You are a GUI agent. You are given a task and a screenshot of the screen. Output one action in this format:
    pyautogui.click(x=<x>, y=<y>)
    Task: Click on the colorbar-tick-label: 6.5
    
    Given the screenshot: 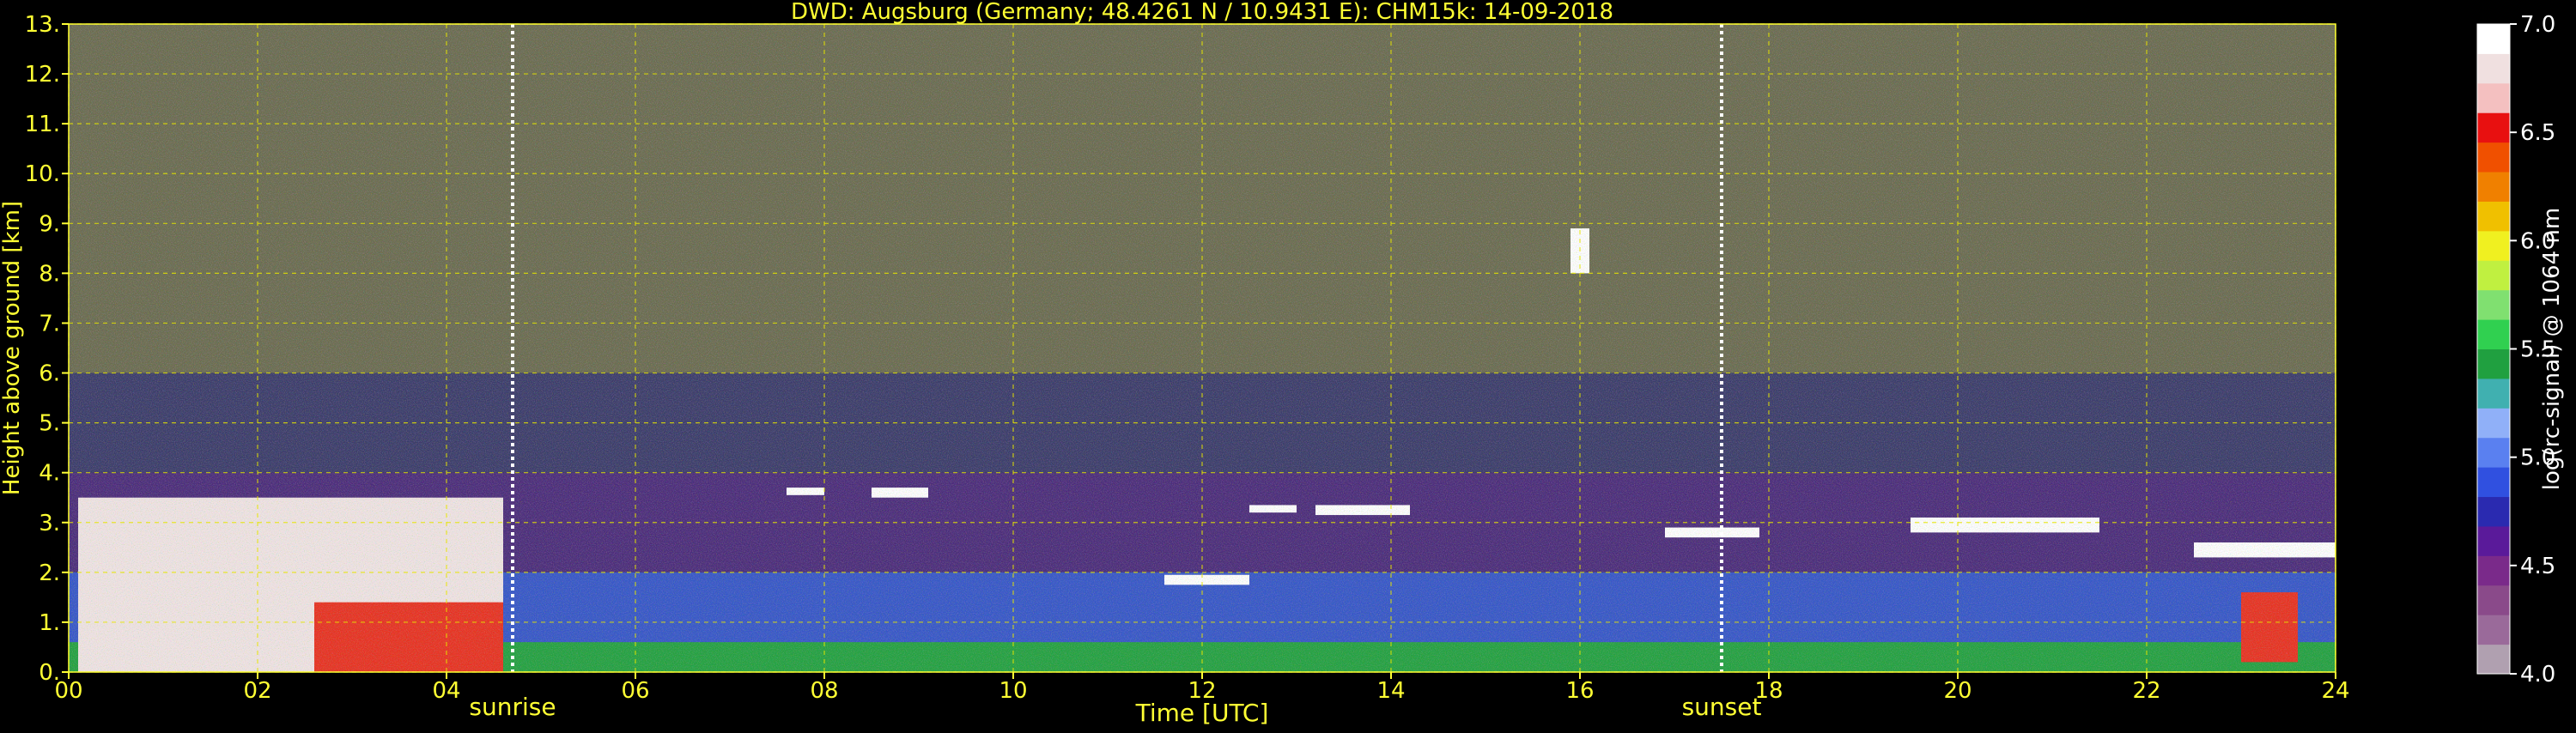 What is the action you would take?
    pyautogui.click(x=2537, y=133)
    